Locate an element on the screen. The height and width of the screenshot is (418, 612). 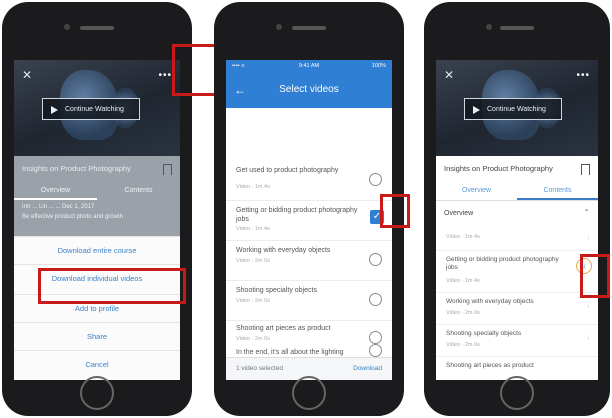
video-row: Shooting specialty objects Video · 2m 0s is located at coordinates (309, 300).